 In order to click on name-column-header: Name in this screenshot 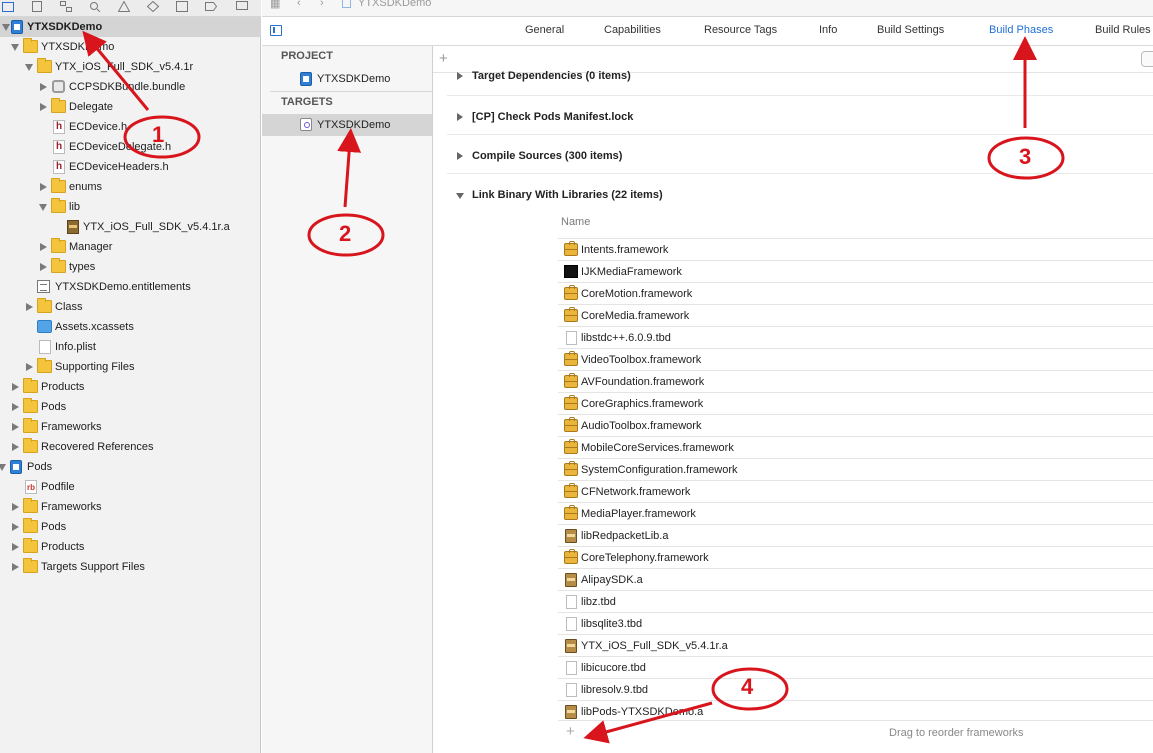, I will do `click(575, 222)`.